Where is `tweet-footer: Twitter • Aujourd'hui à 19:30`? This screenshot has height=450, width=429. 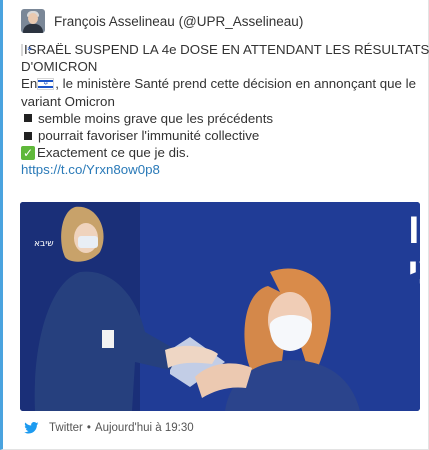 tweet-footer: Twitter • Aujourd'hui à 19:30 is located at coordinates (109, 428).